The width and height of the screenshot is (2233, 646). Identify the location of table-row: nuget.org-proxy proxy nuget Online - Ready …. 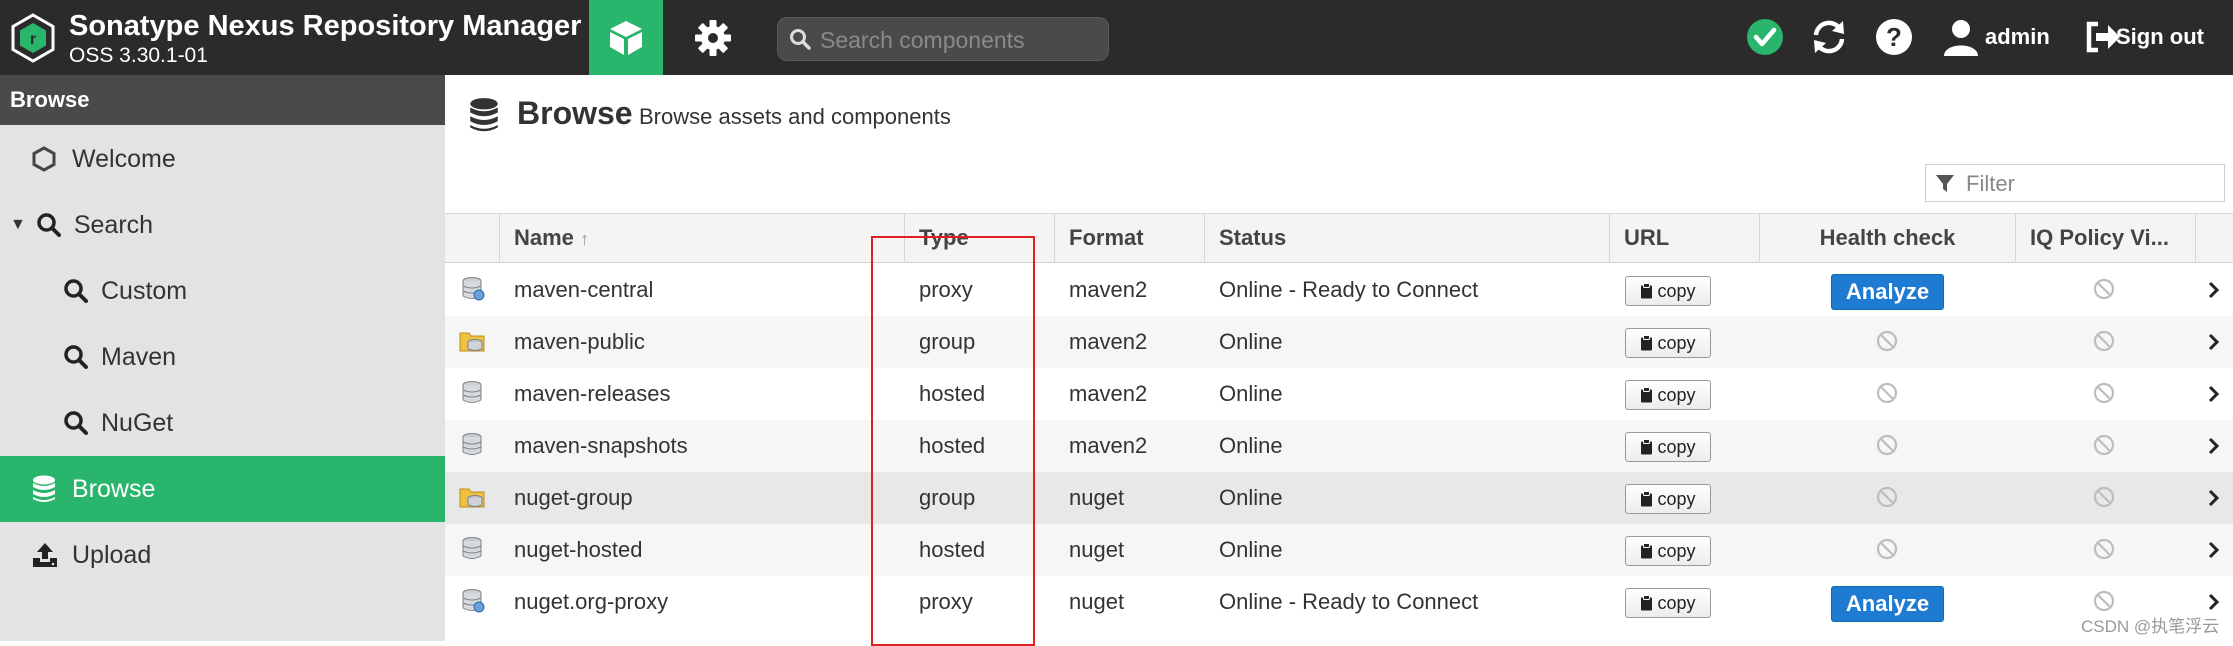
(1339, 602).